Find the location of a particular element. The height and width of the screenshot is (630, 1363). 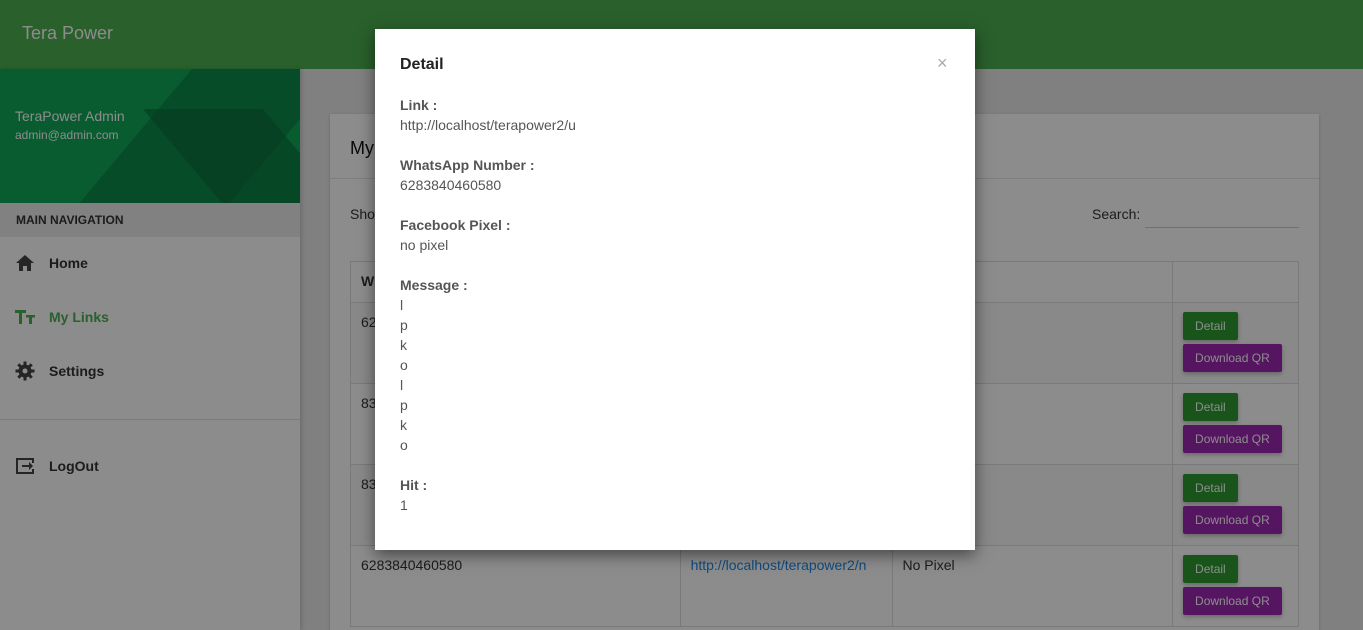

pixel-field: Facebook Pixel : no pixel is located at coordinates (455, 235).